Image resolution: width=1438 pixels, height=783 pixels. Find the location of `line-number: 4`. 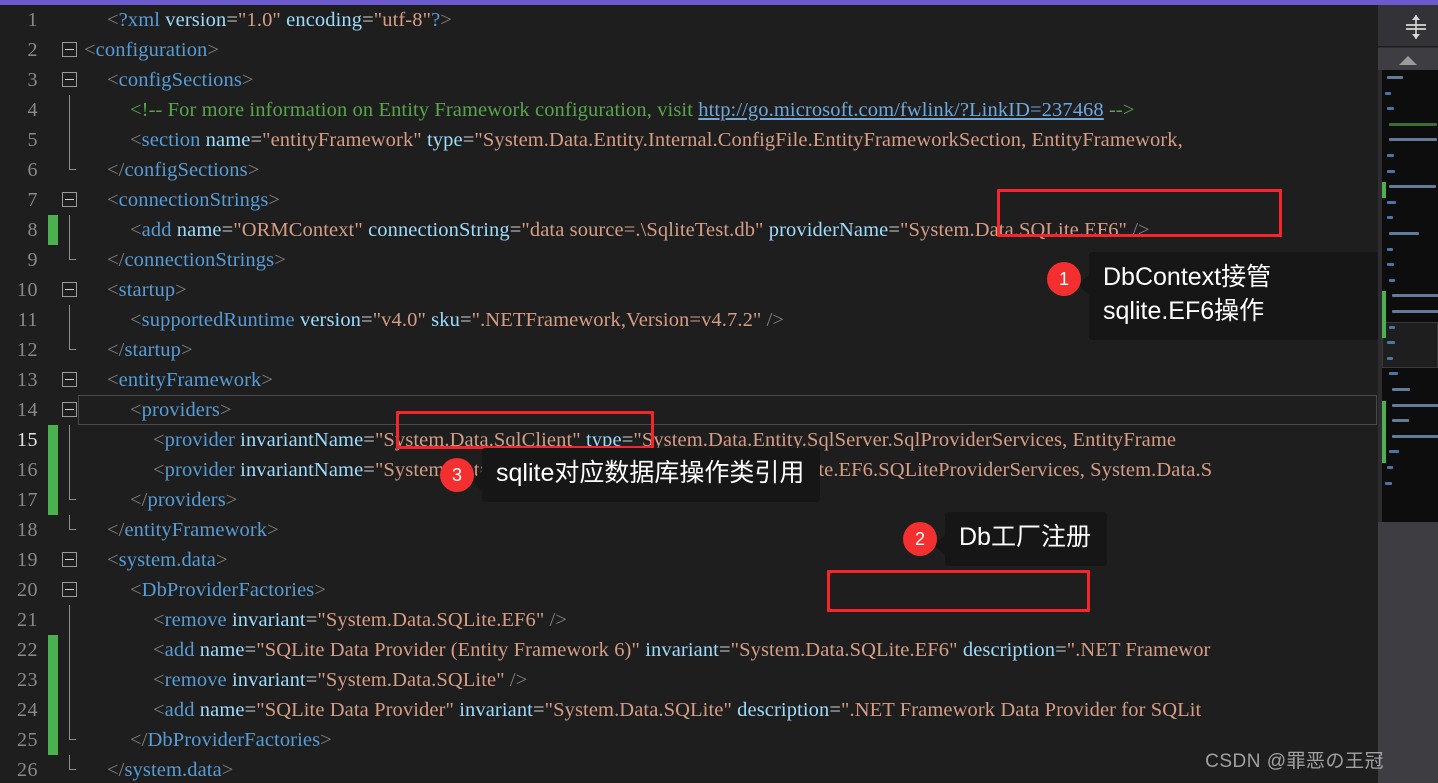

line-number: 4 is located at coordinates (32, 109).